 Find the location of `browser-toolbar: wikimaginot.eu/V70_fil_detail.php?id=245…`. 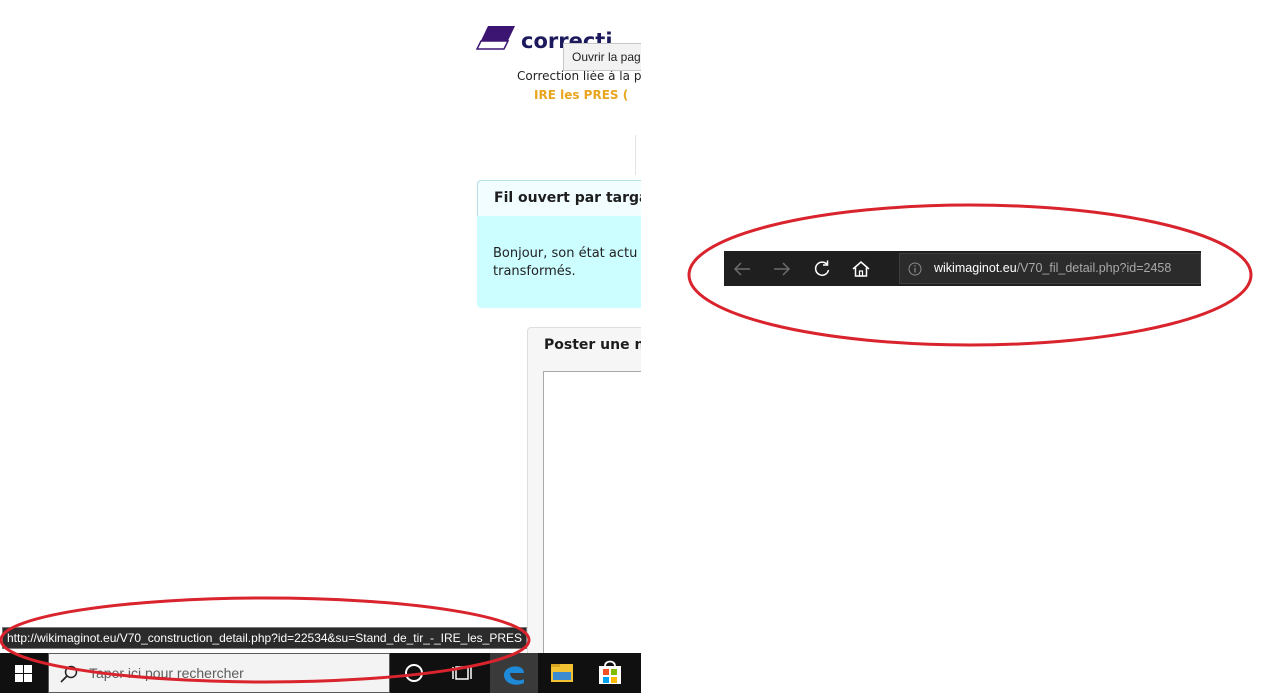

browser-toolbar: wikimaginot.eu/V70_fil_detail.php?id=245… is located at coordinates (962, 268).